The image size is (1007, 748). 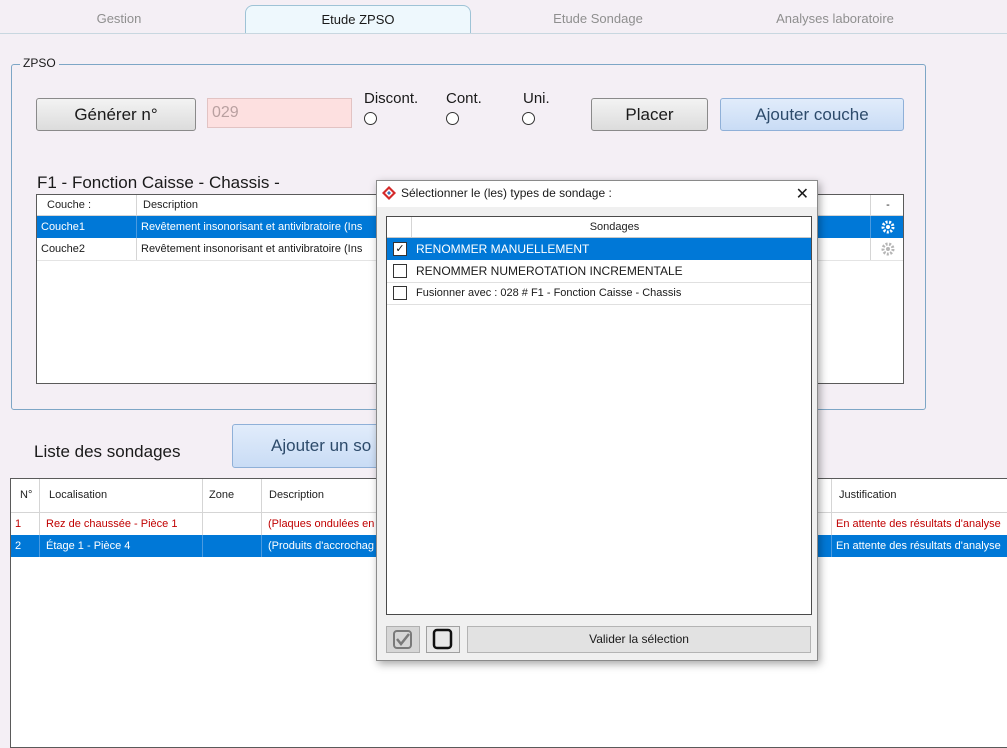 What do you see at coordinates (639, 639) in the screenshot?
I see `validate-selection-button: Valider la sélection` at bounding box center [639, 639].